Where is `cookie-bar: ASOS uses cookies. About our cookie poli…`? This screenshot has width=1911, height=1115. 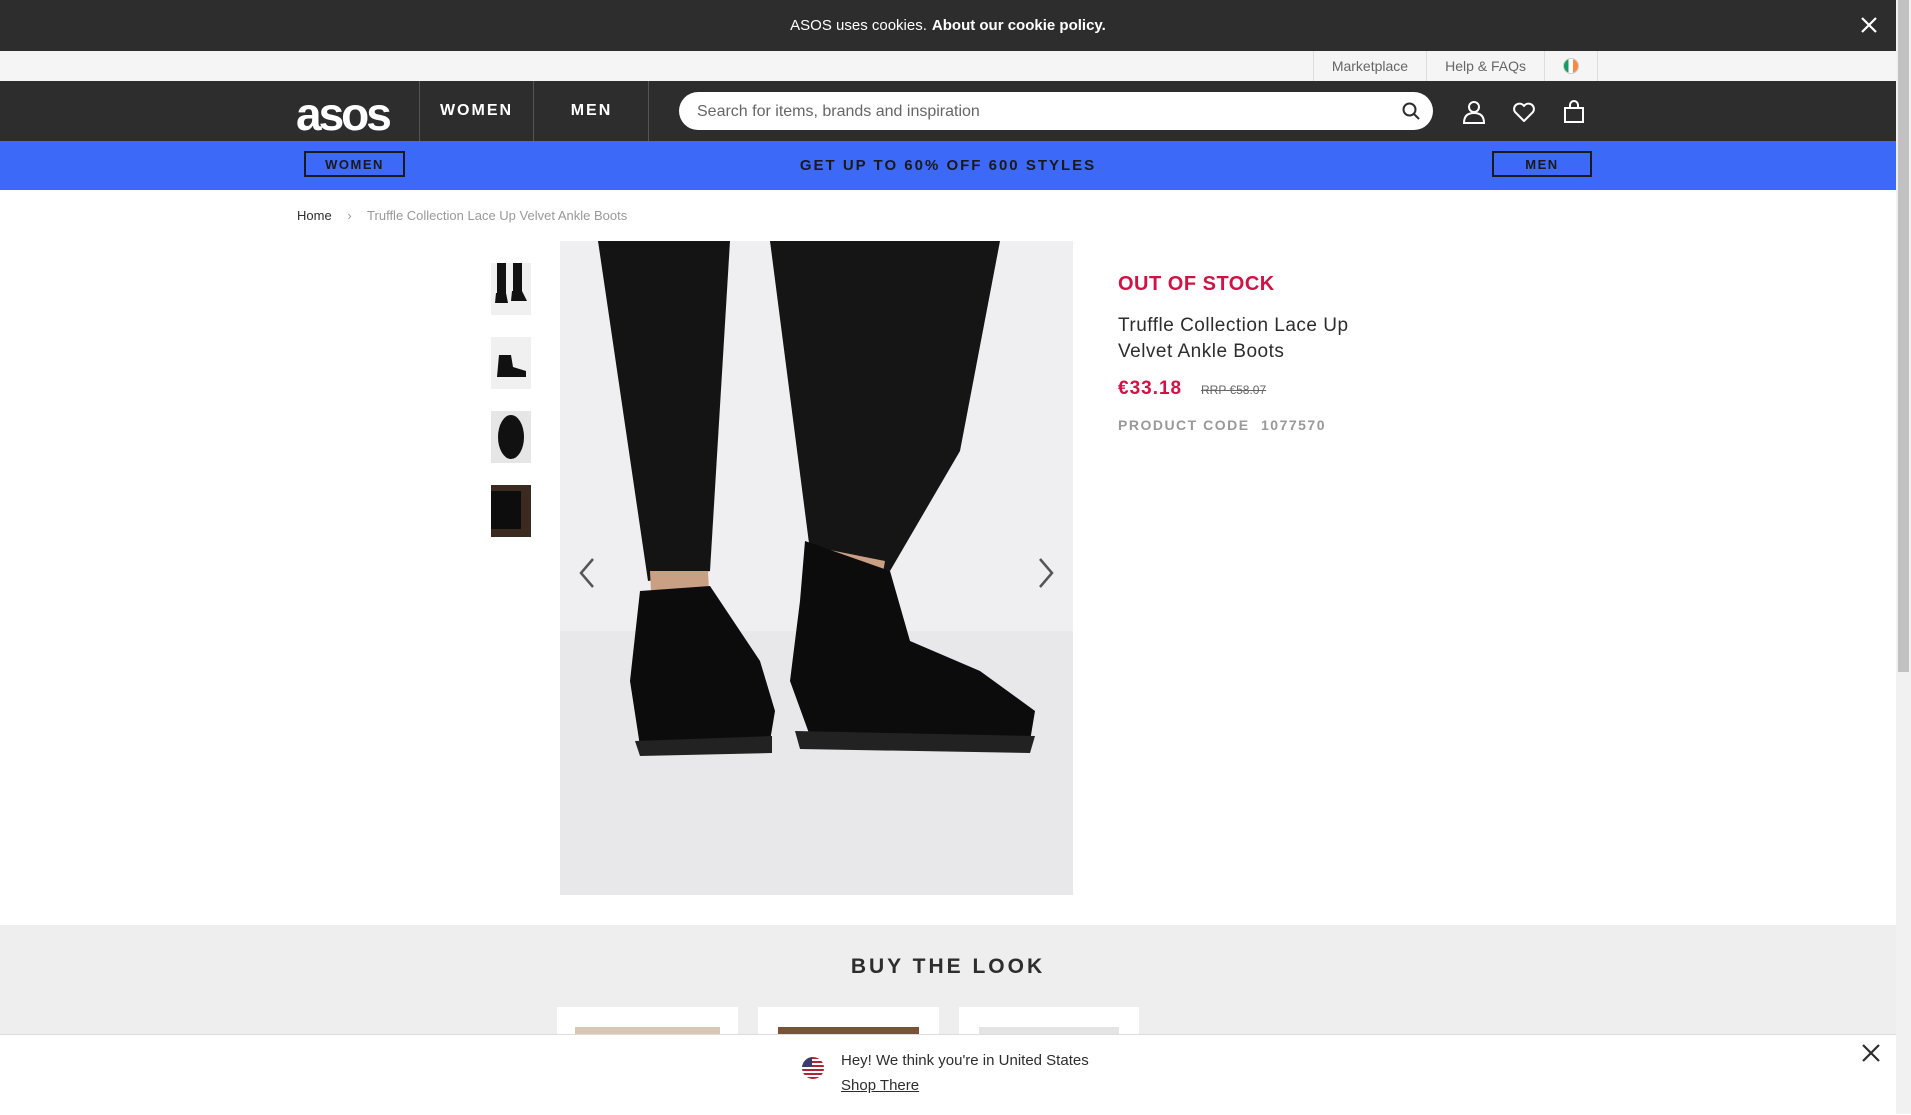 cookie-bar: ASOS uses cookies. About our cookie poli… is located at coordinates (948, 25).